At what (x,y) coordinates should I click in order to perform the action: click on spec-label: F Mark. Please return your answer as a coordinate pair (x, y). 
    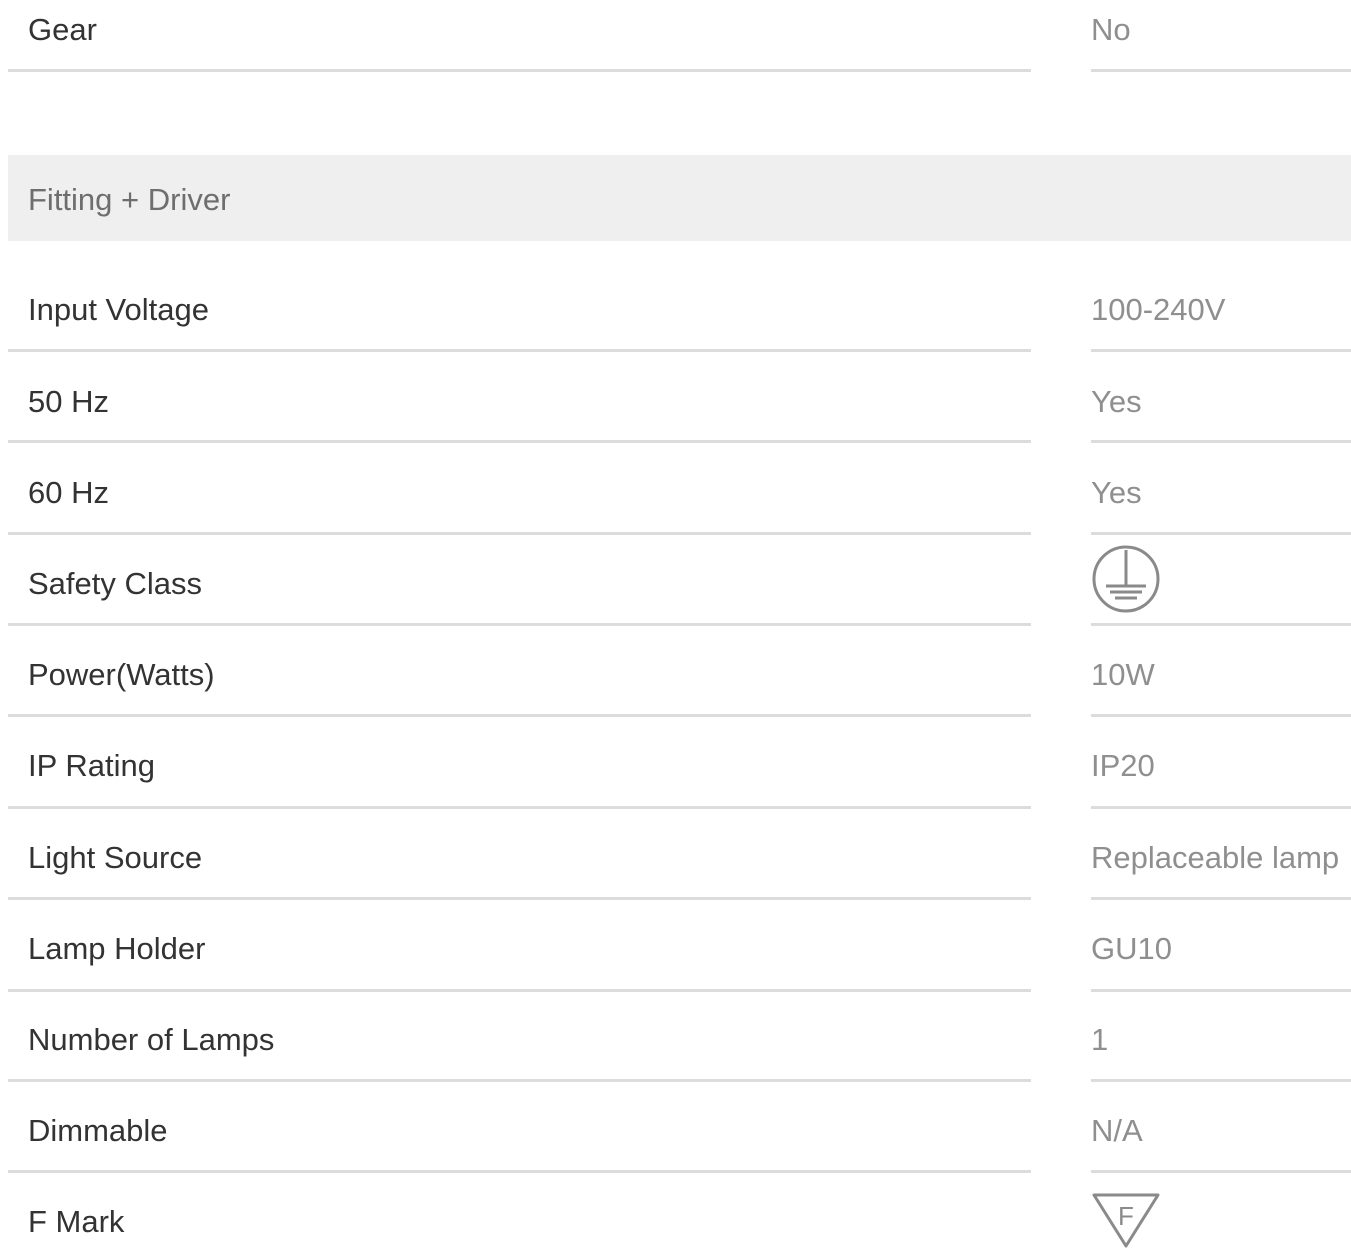
    Looking at the image, I should click on (76, 1221).